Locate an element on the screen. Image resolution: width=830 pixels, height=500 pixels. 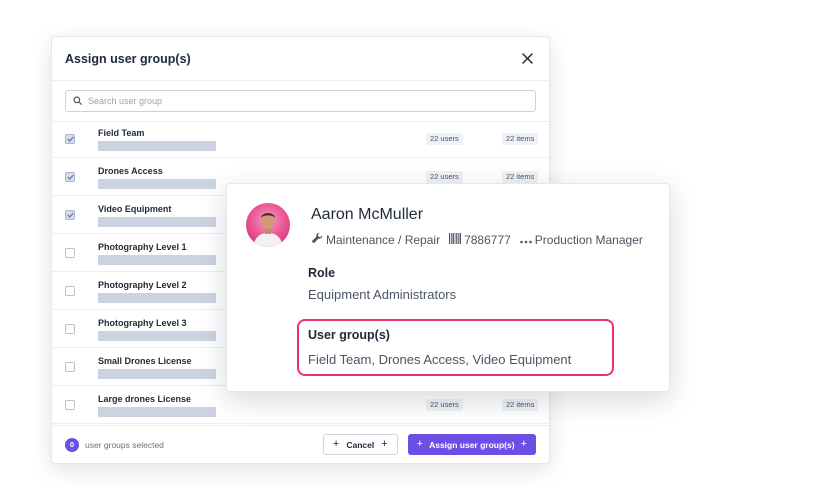
position-info: Production Manager is located at coordinates (581, 239).